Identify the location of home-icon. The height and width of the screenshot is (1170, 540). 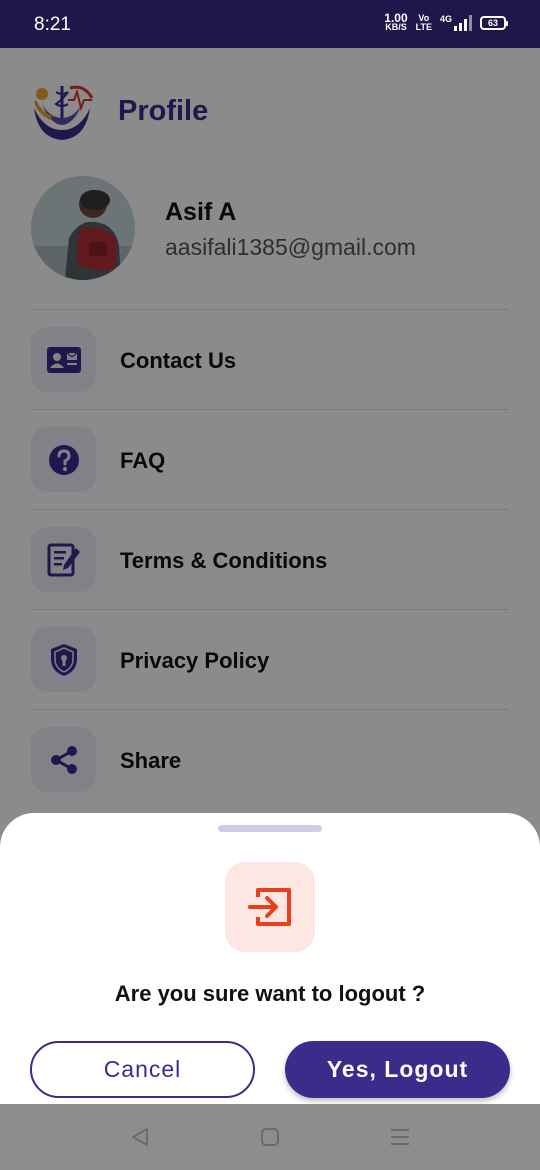
(270, 1137).